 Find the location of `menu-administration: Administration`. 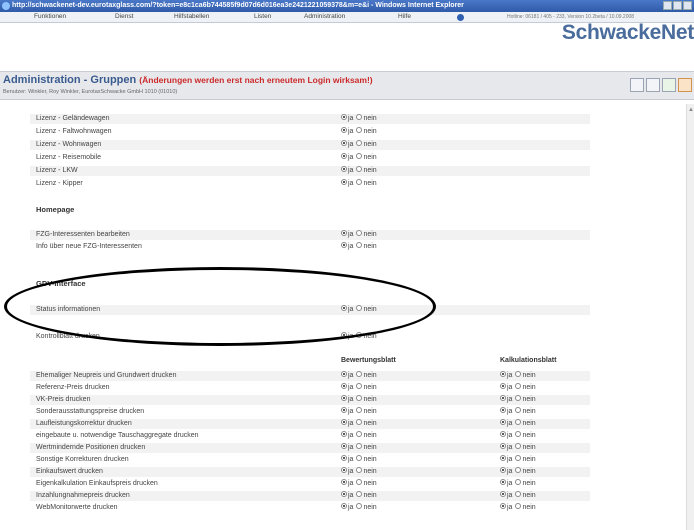

menu-administration: Administration is located at coordinates (324, 17).